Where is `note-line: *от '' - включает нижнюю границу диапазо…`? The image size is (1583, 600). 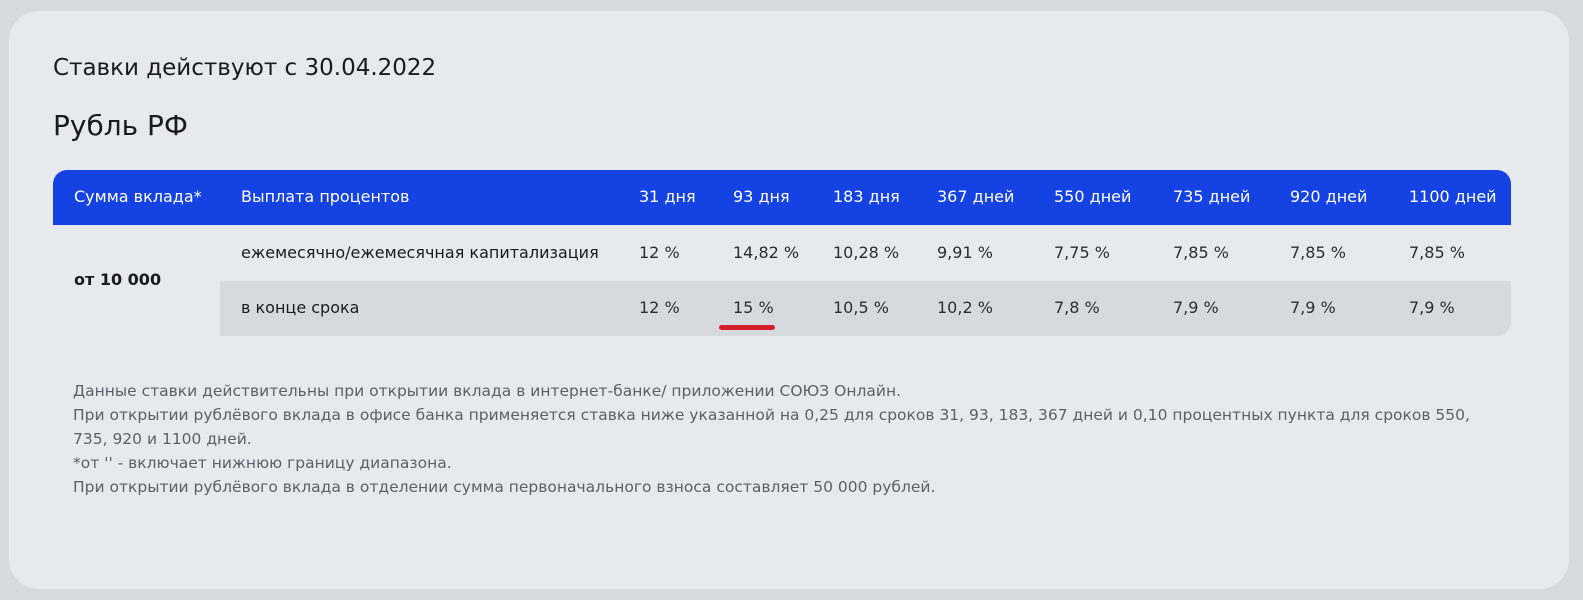 note-line: *от '' - включает нижнюю границу диапазо… is located at coordinates (262, 463).